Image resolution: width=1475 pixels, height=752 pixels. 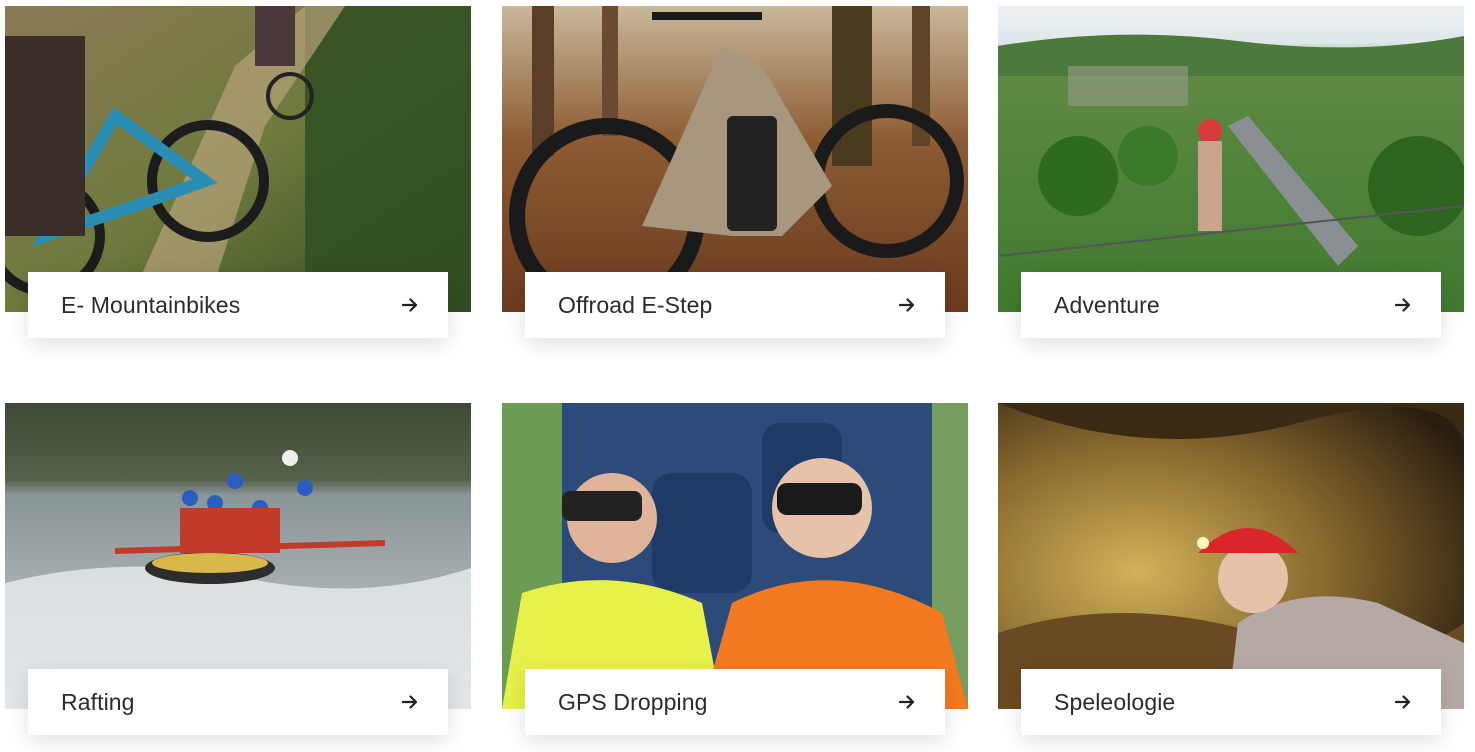 What do you see at coordinates (633, 701) in the screenshot?
I see `activity-title: GPS Dropping` at bounding box center [633, 701].